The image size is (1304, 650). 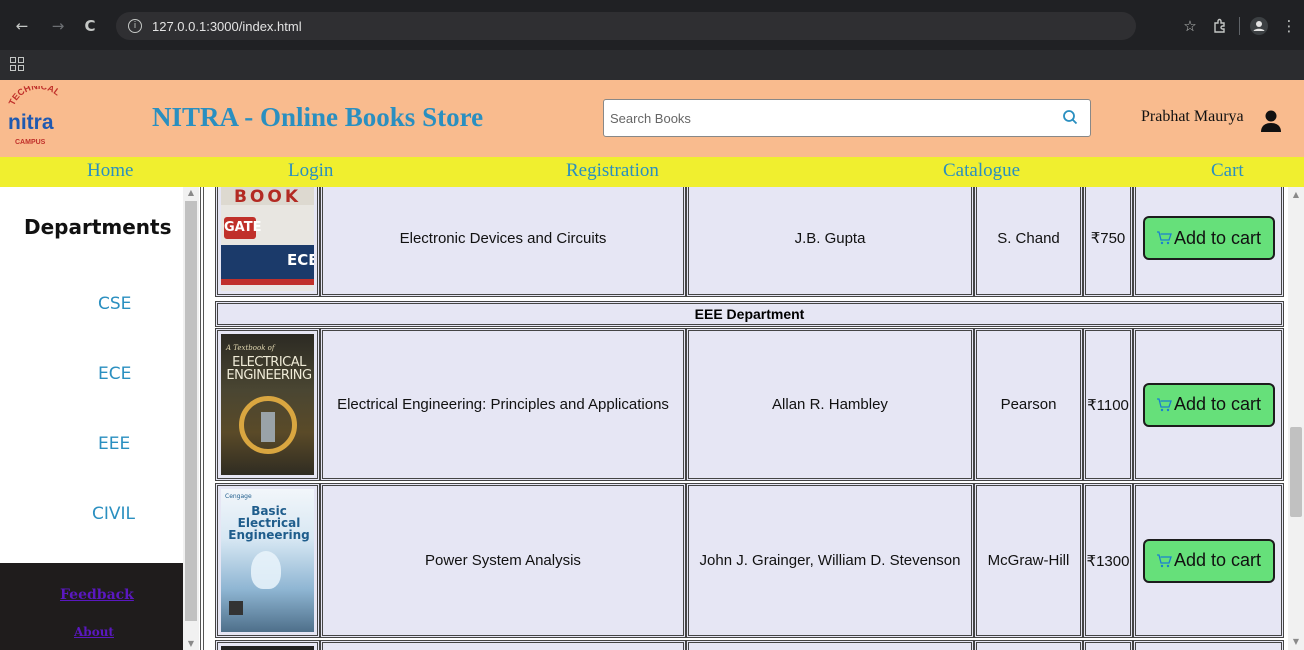 I want to click on book-cover-cell, so click(x=267, y=645).